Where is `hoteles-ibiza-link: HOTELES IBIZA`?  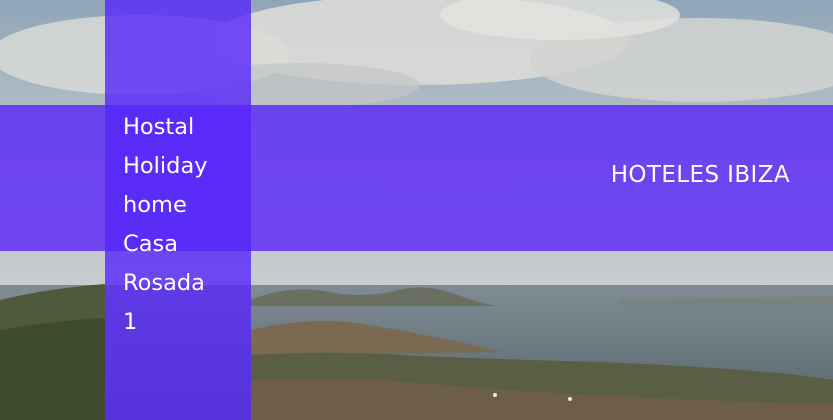
hoteles-ibiza-link: HOTELES IBIZA is located at coordinates (700, 175).